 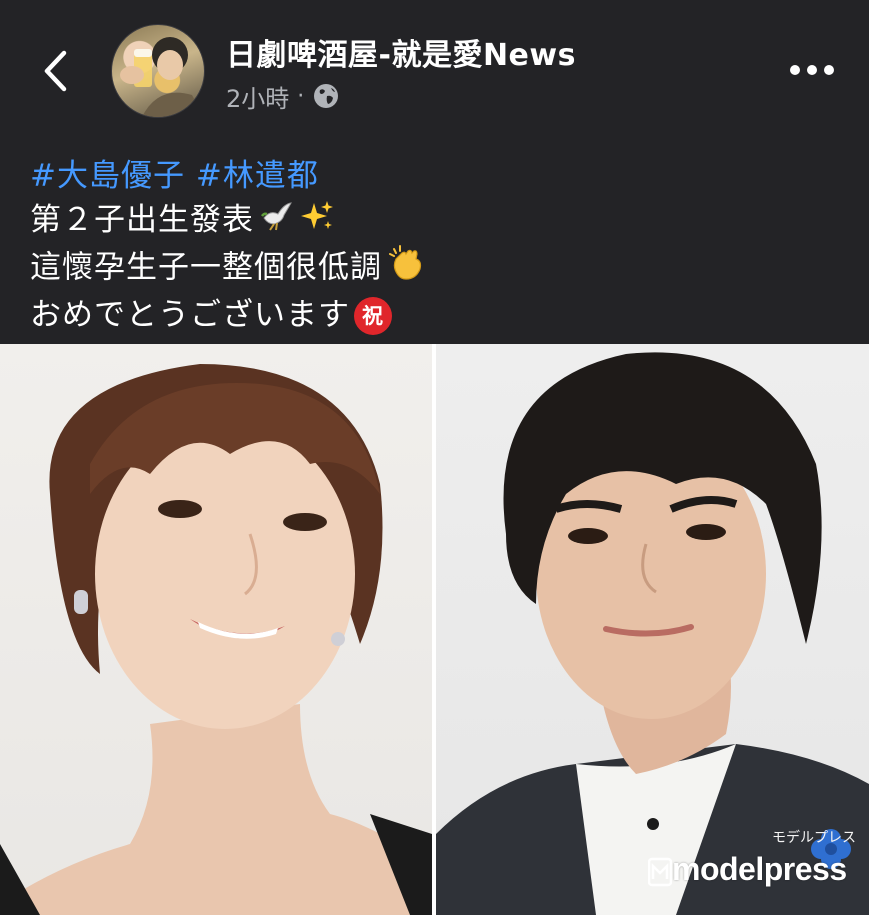 What do you see at coordinates (440, 176) in the screenshot?
I see `hashtag-line: #大島優子 #林遣都` at bounding box center [440, 176].